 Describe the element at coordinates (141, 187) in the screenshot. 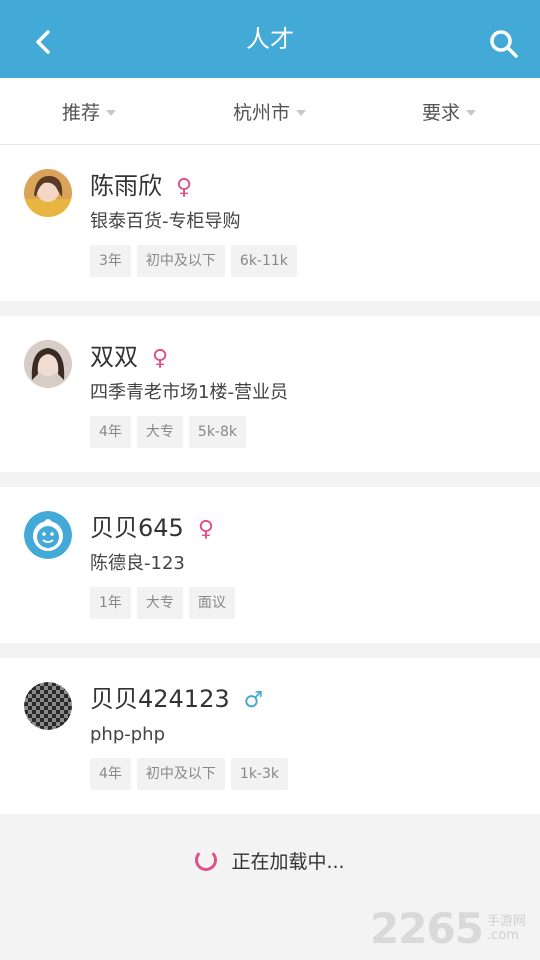

I see `candidate-name: 陈雨欣 ♀` at that location.